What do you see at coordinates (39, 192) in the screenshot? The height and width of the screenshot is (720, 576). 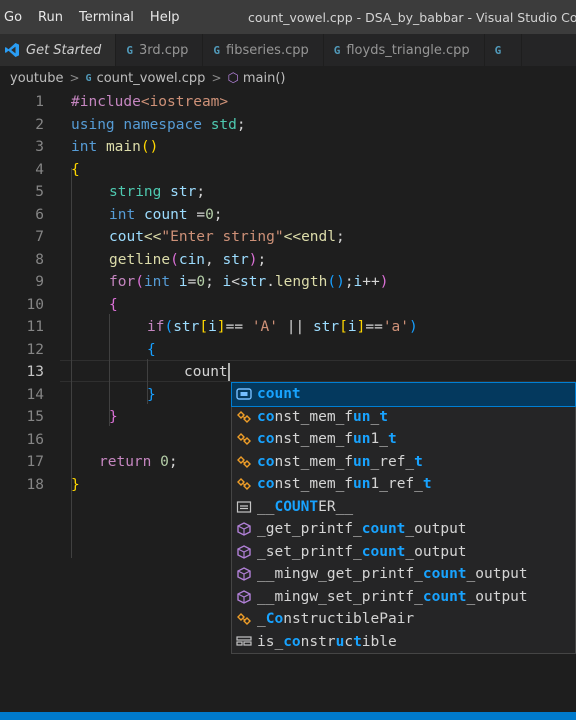 I see `line-number: 5` at bounding box center [39, 192].